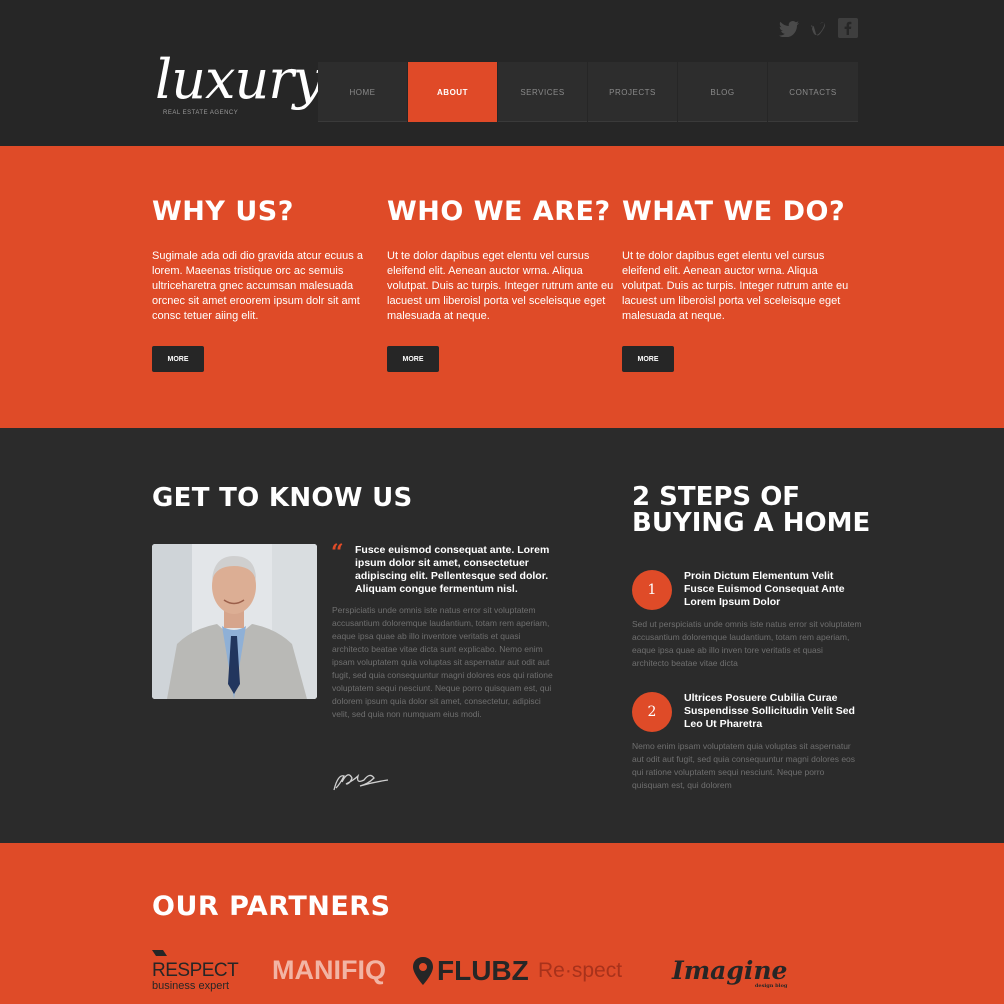 This screenshot has width=1004, height=1004. I want to click on partner-name: Re·spect, so click(580, 970).